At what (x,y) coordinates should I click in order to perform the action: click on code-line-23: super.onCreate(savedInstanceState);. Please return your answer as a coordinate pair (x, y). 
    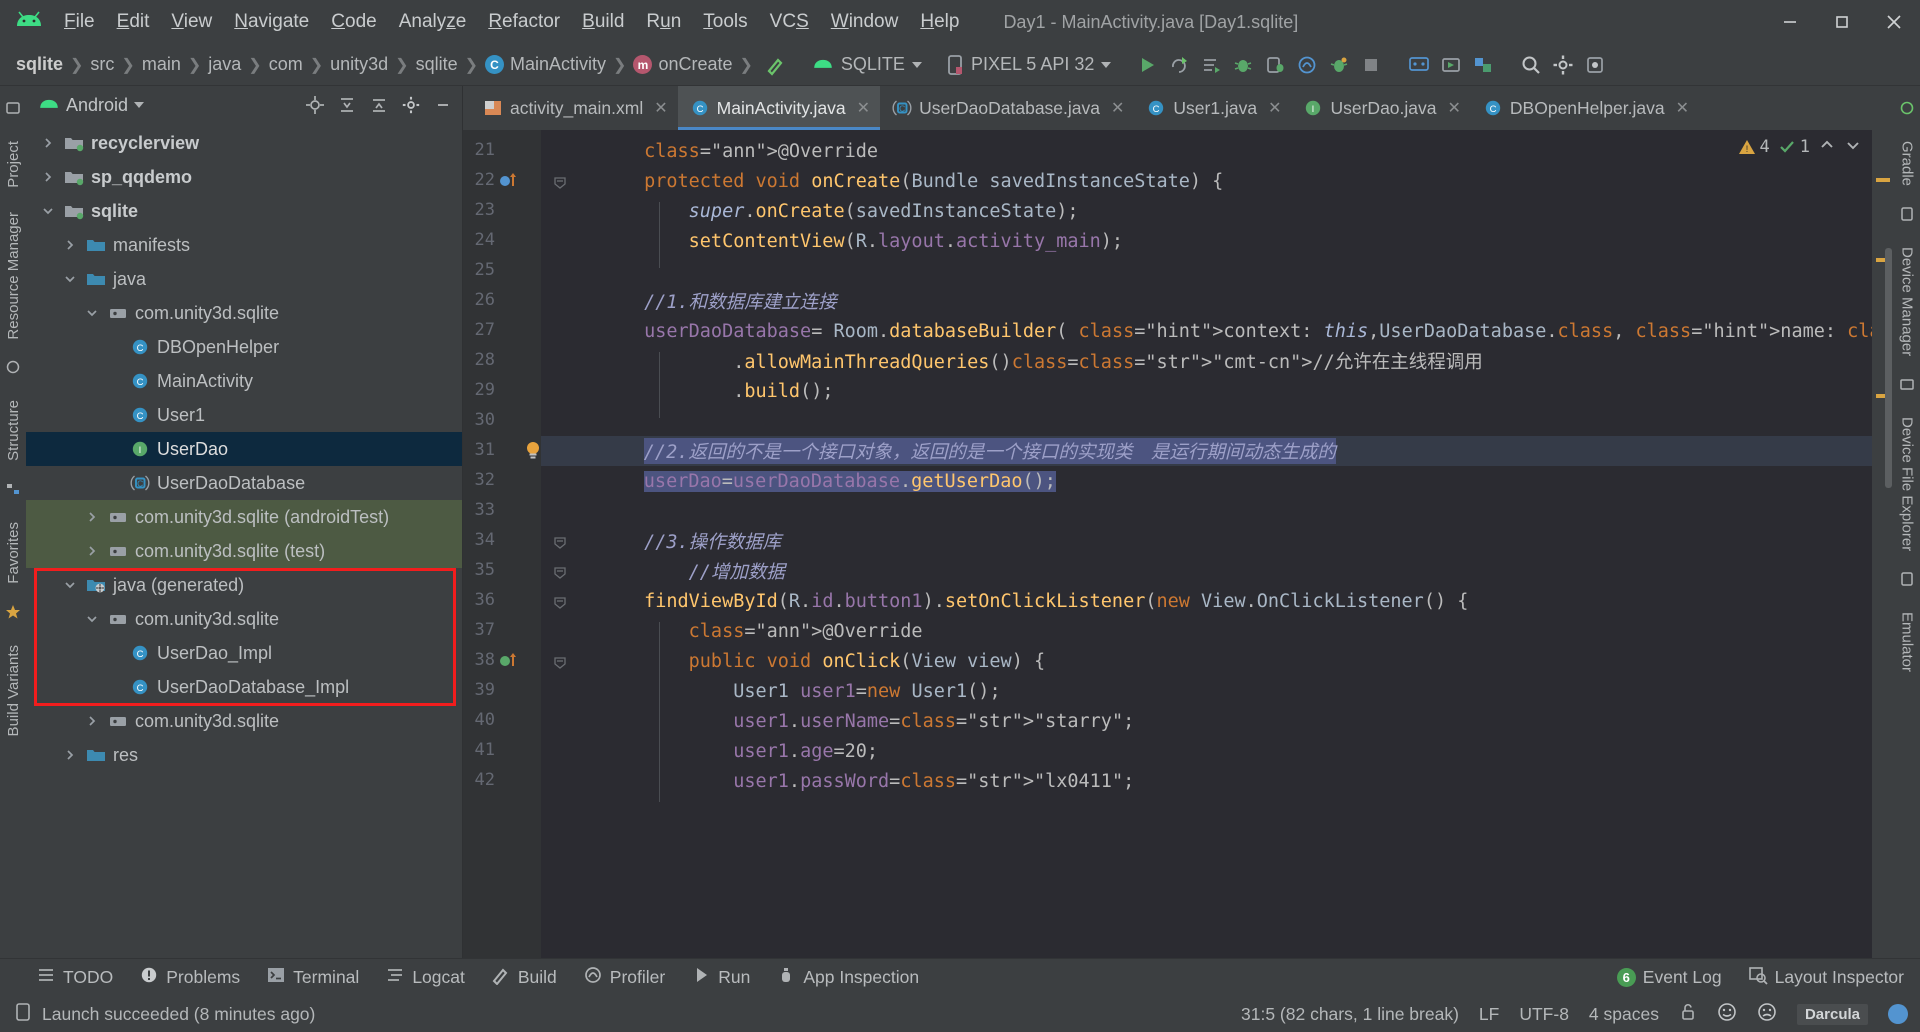
    Looking at the image, I should click on (1206, 211).